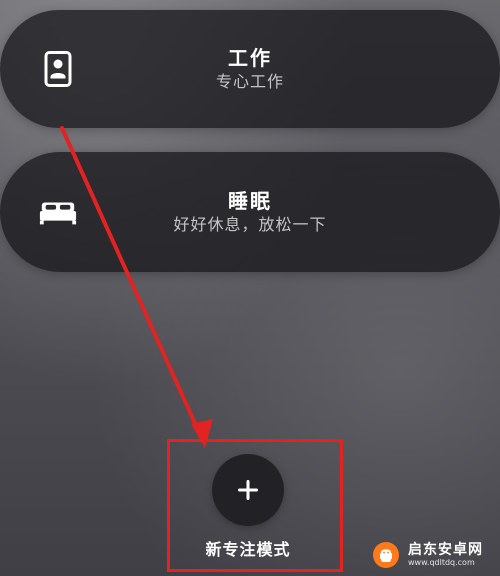  I want to click on watermark-url: www.qdltdq.com, so click(441, 562).